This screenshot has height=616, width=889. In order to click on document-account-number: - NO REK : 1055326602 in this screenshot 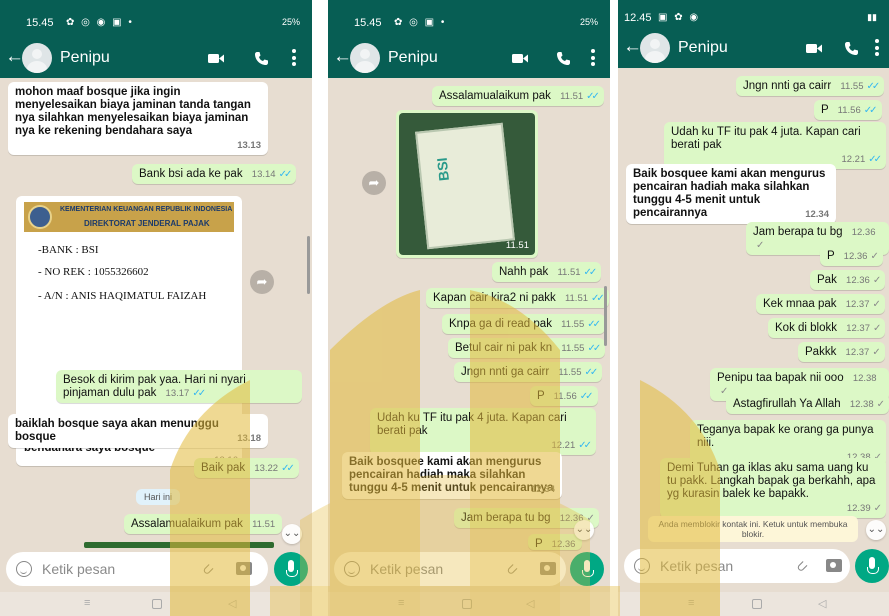, I will do `click(93, 272)`.